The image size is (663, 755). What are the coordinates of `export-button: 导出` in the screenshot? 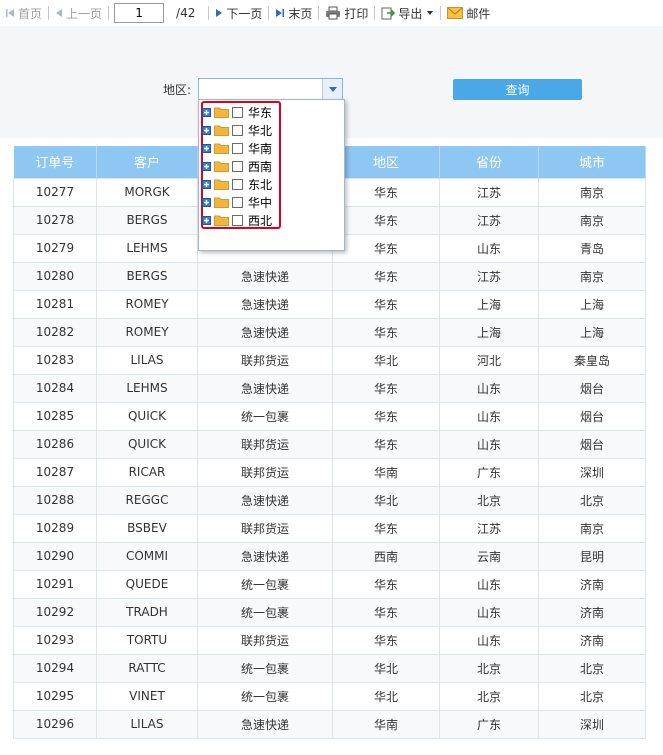 It's located at (407, 13).